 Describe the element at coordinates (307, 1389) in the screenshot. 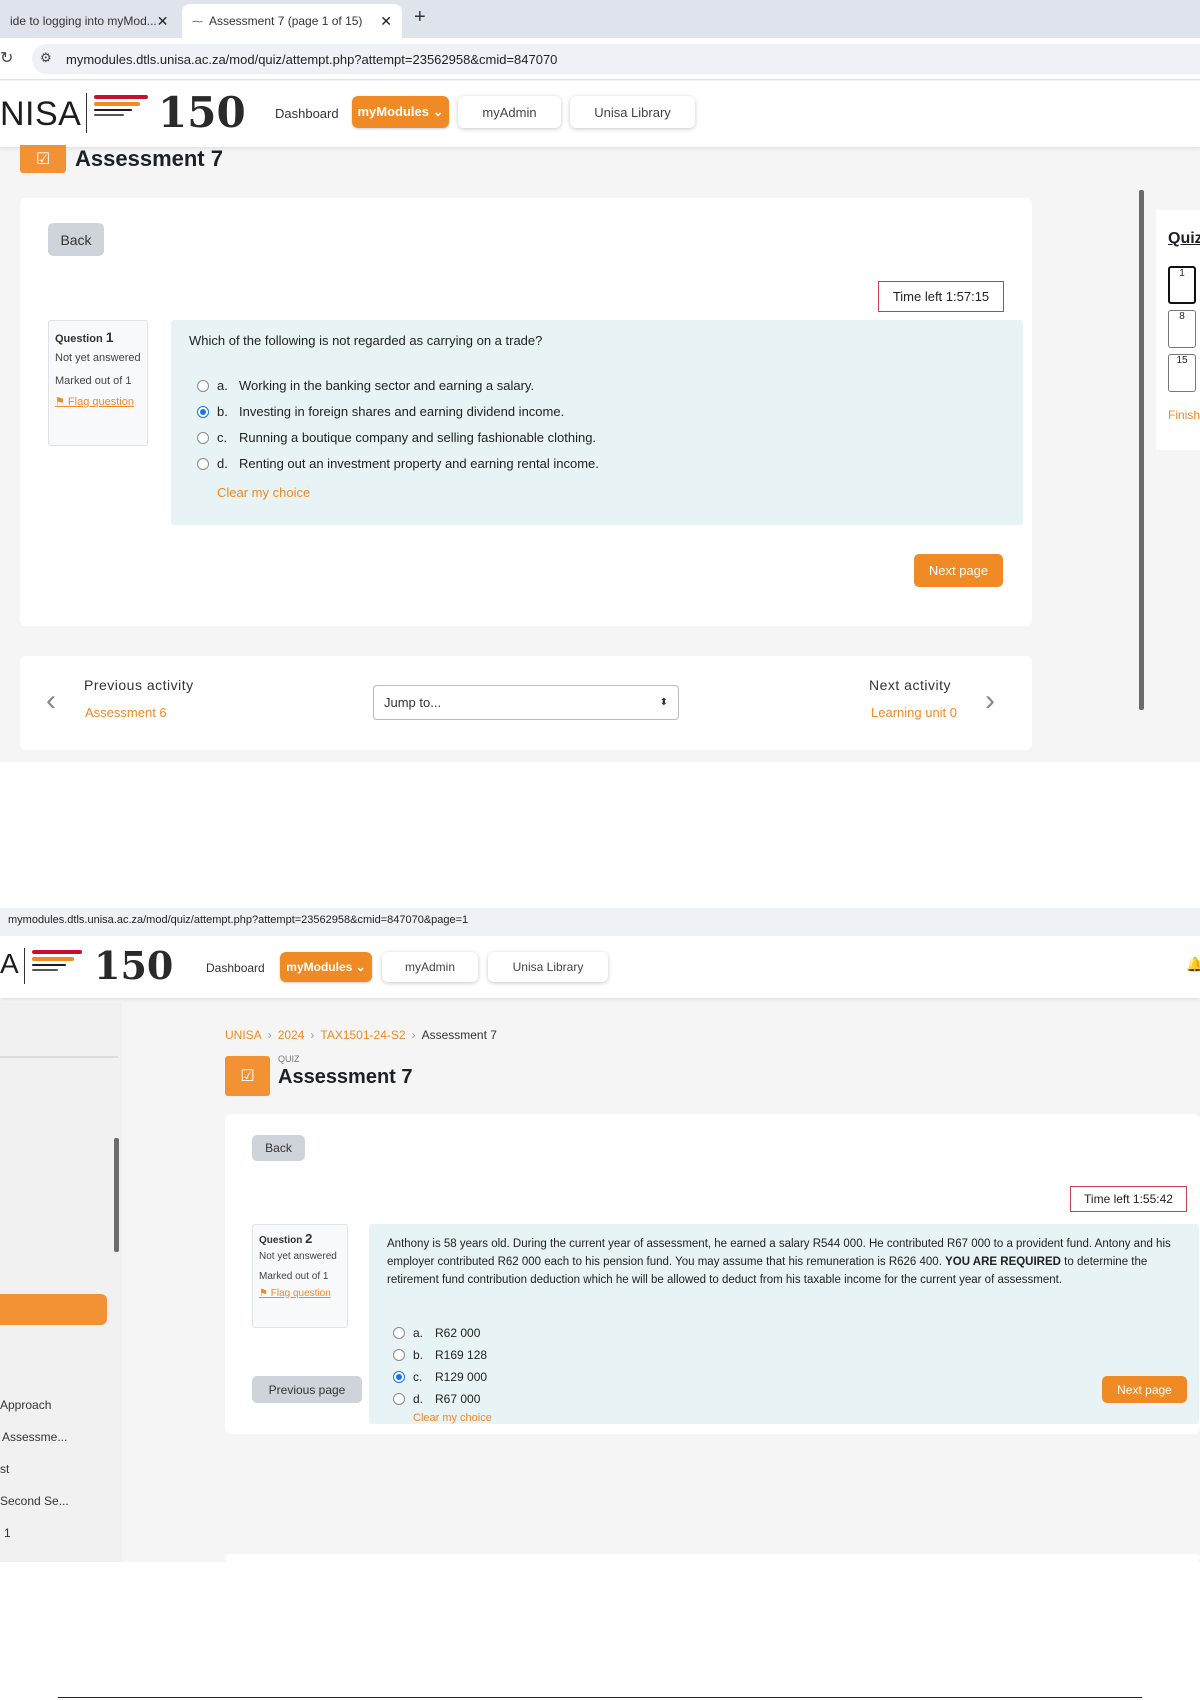

I see `previous-page-button: Previous page` at that location.